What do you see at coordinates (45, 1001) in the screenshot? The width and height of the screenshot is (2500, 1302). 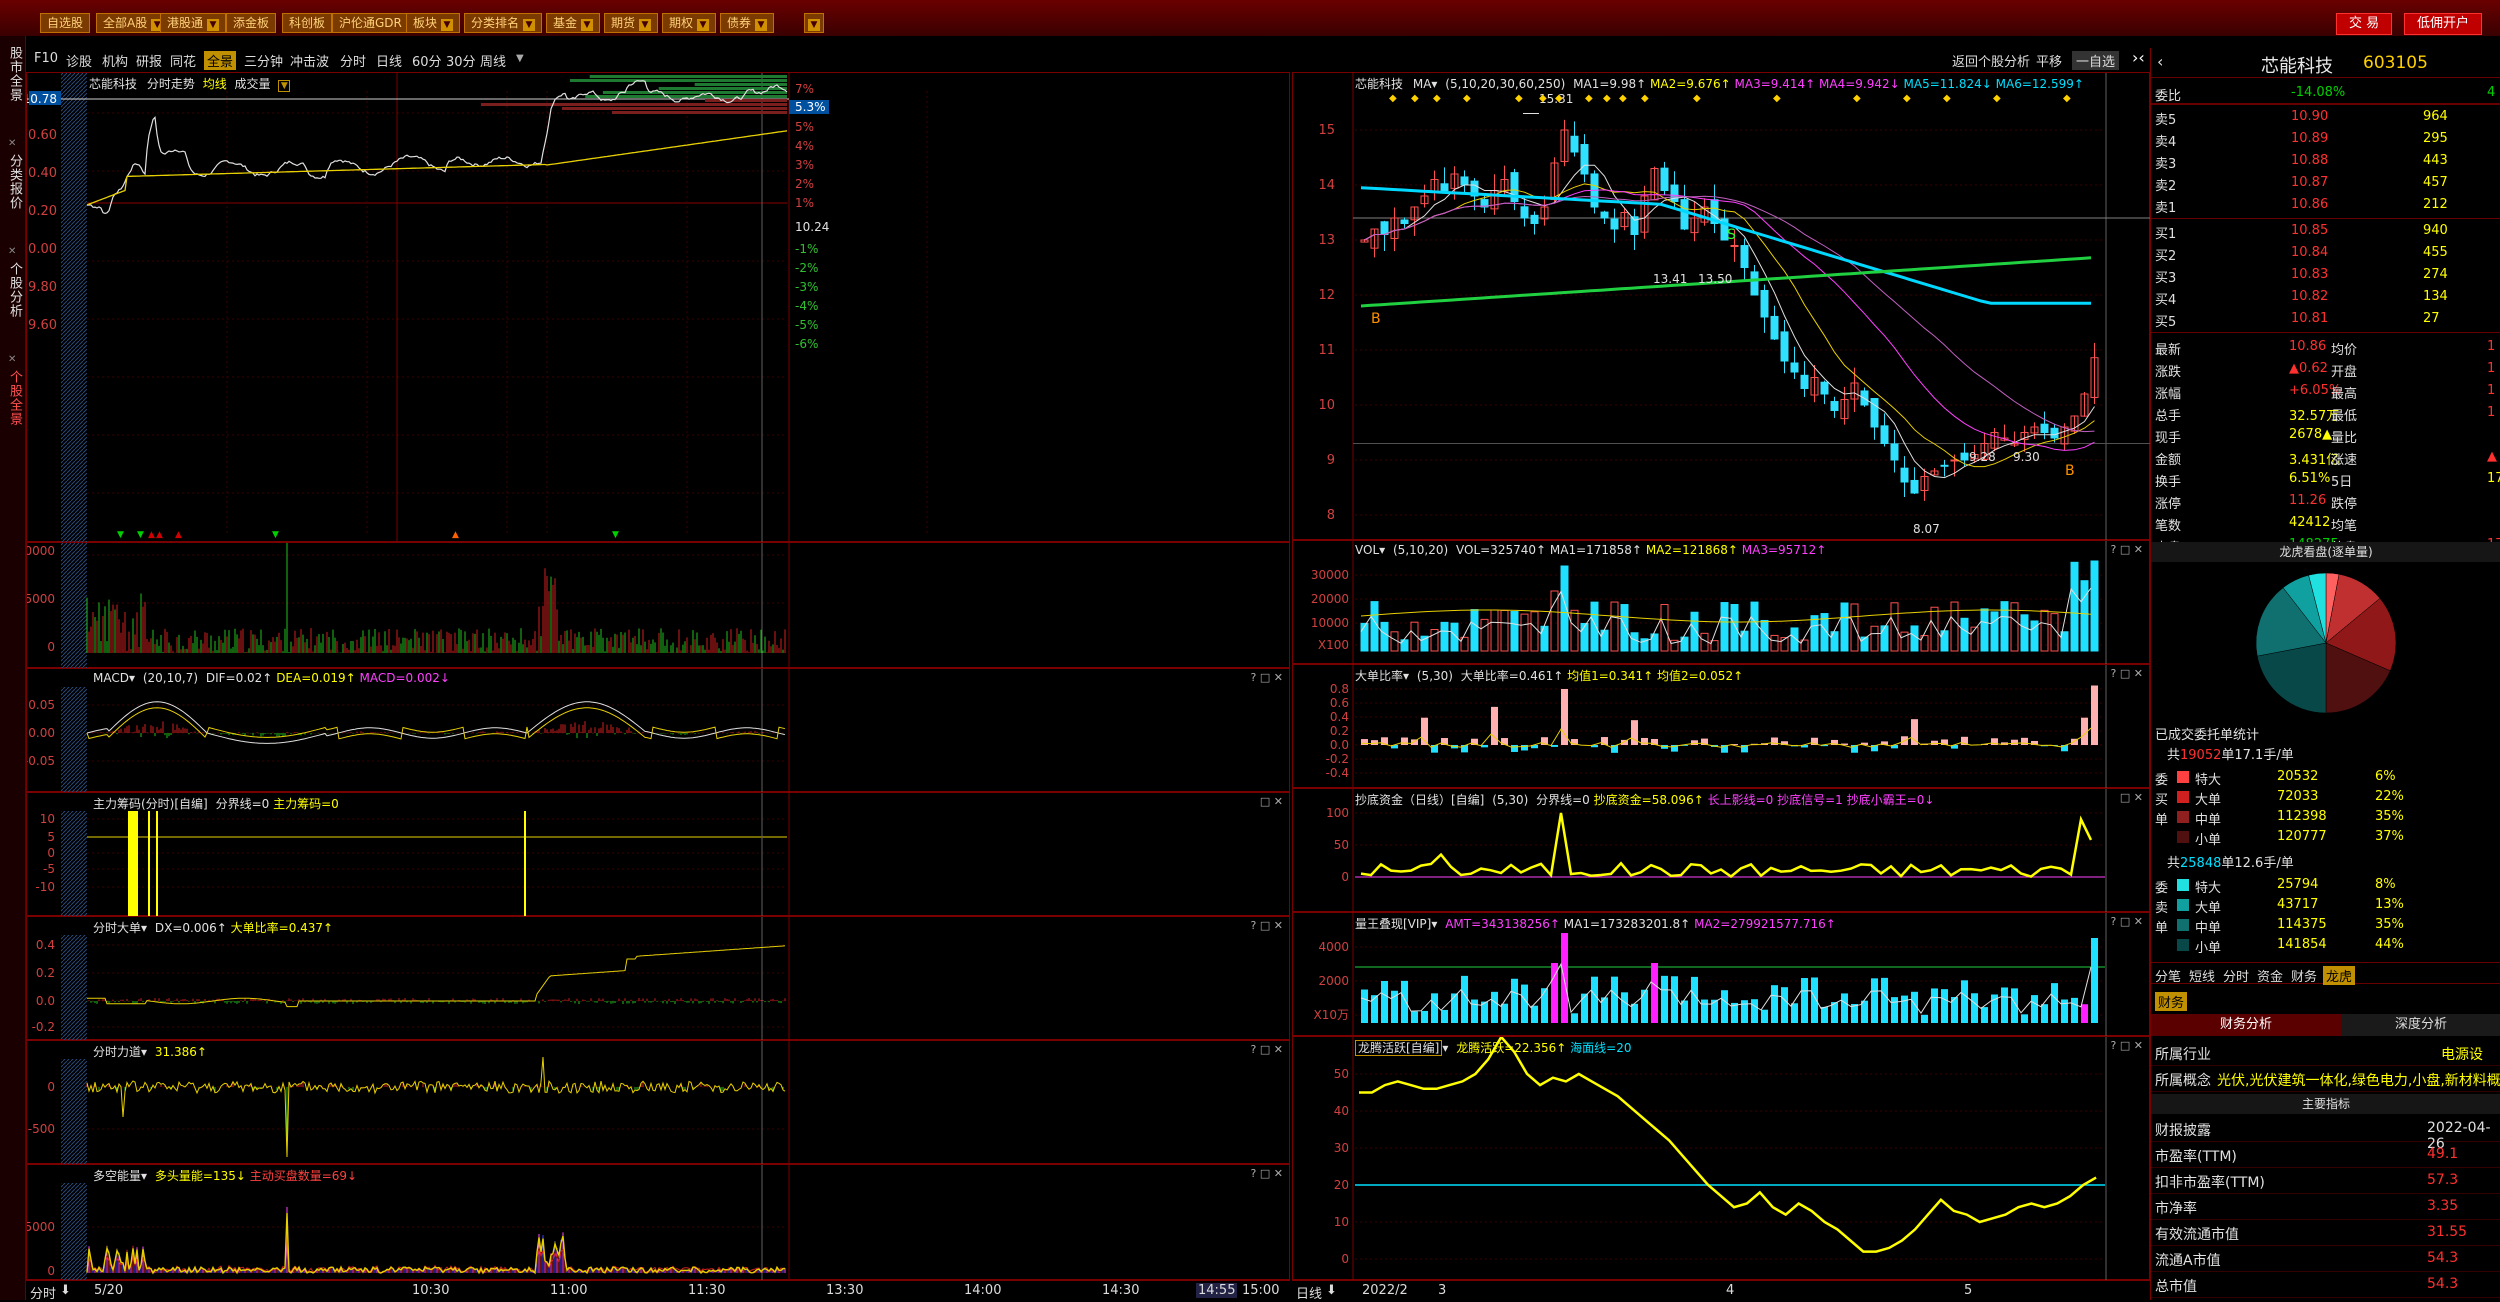 I see `dd-axis: 0.0` at bounding box center [45, 1001].